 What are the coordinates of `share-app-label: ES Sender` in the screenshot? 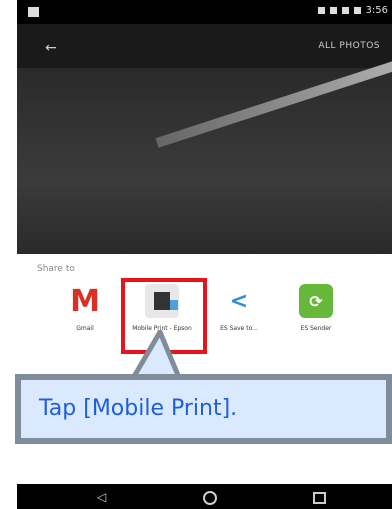 It's located at (316, 328).